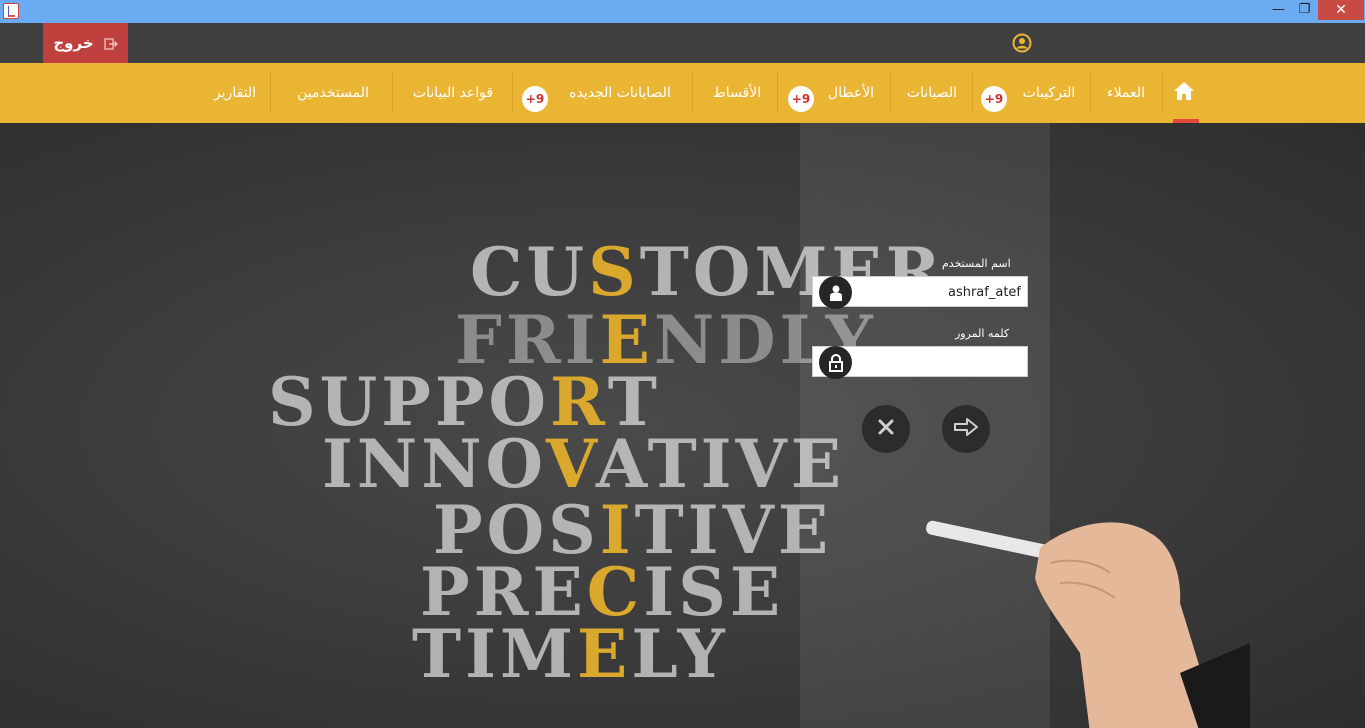 The height and width of the screenshot is (728, 1365). I want to click on nav-reports-label: التقارير, so click(235, 93).